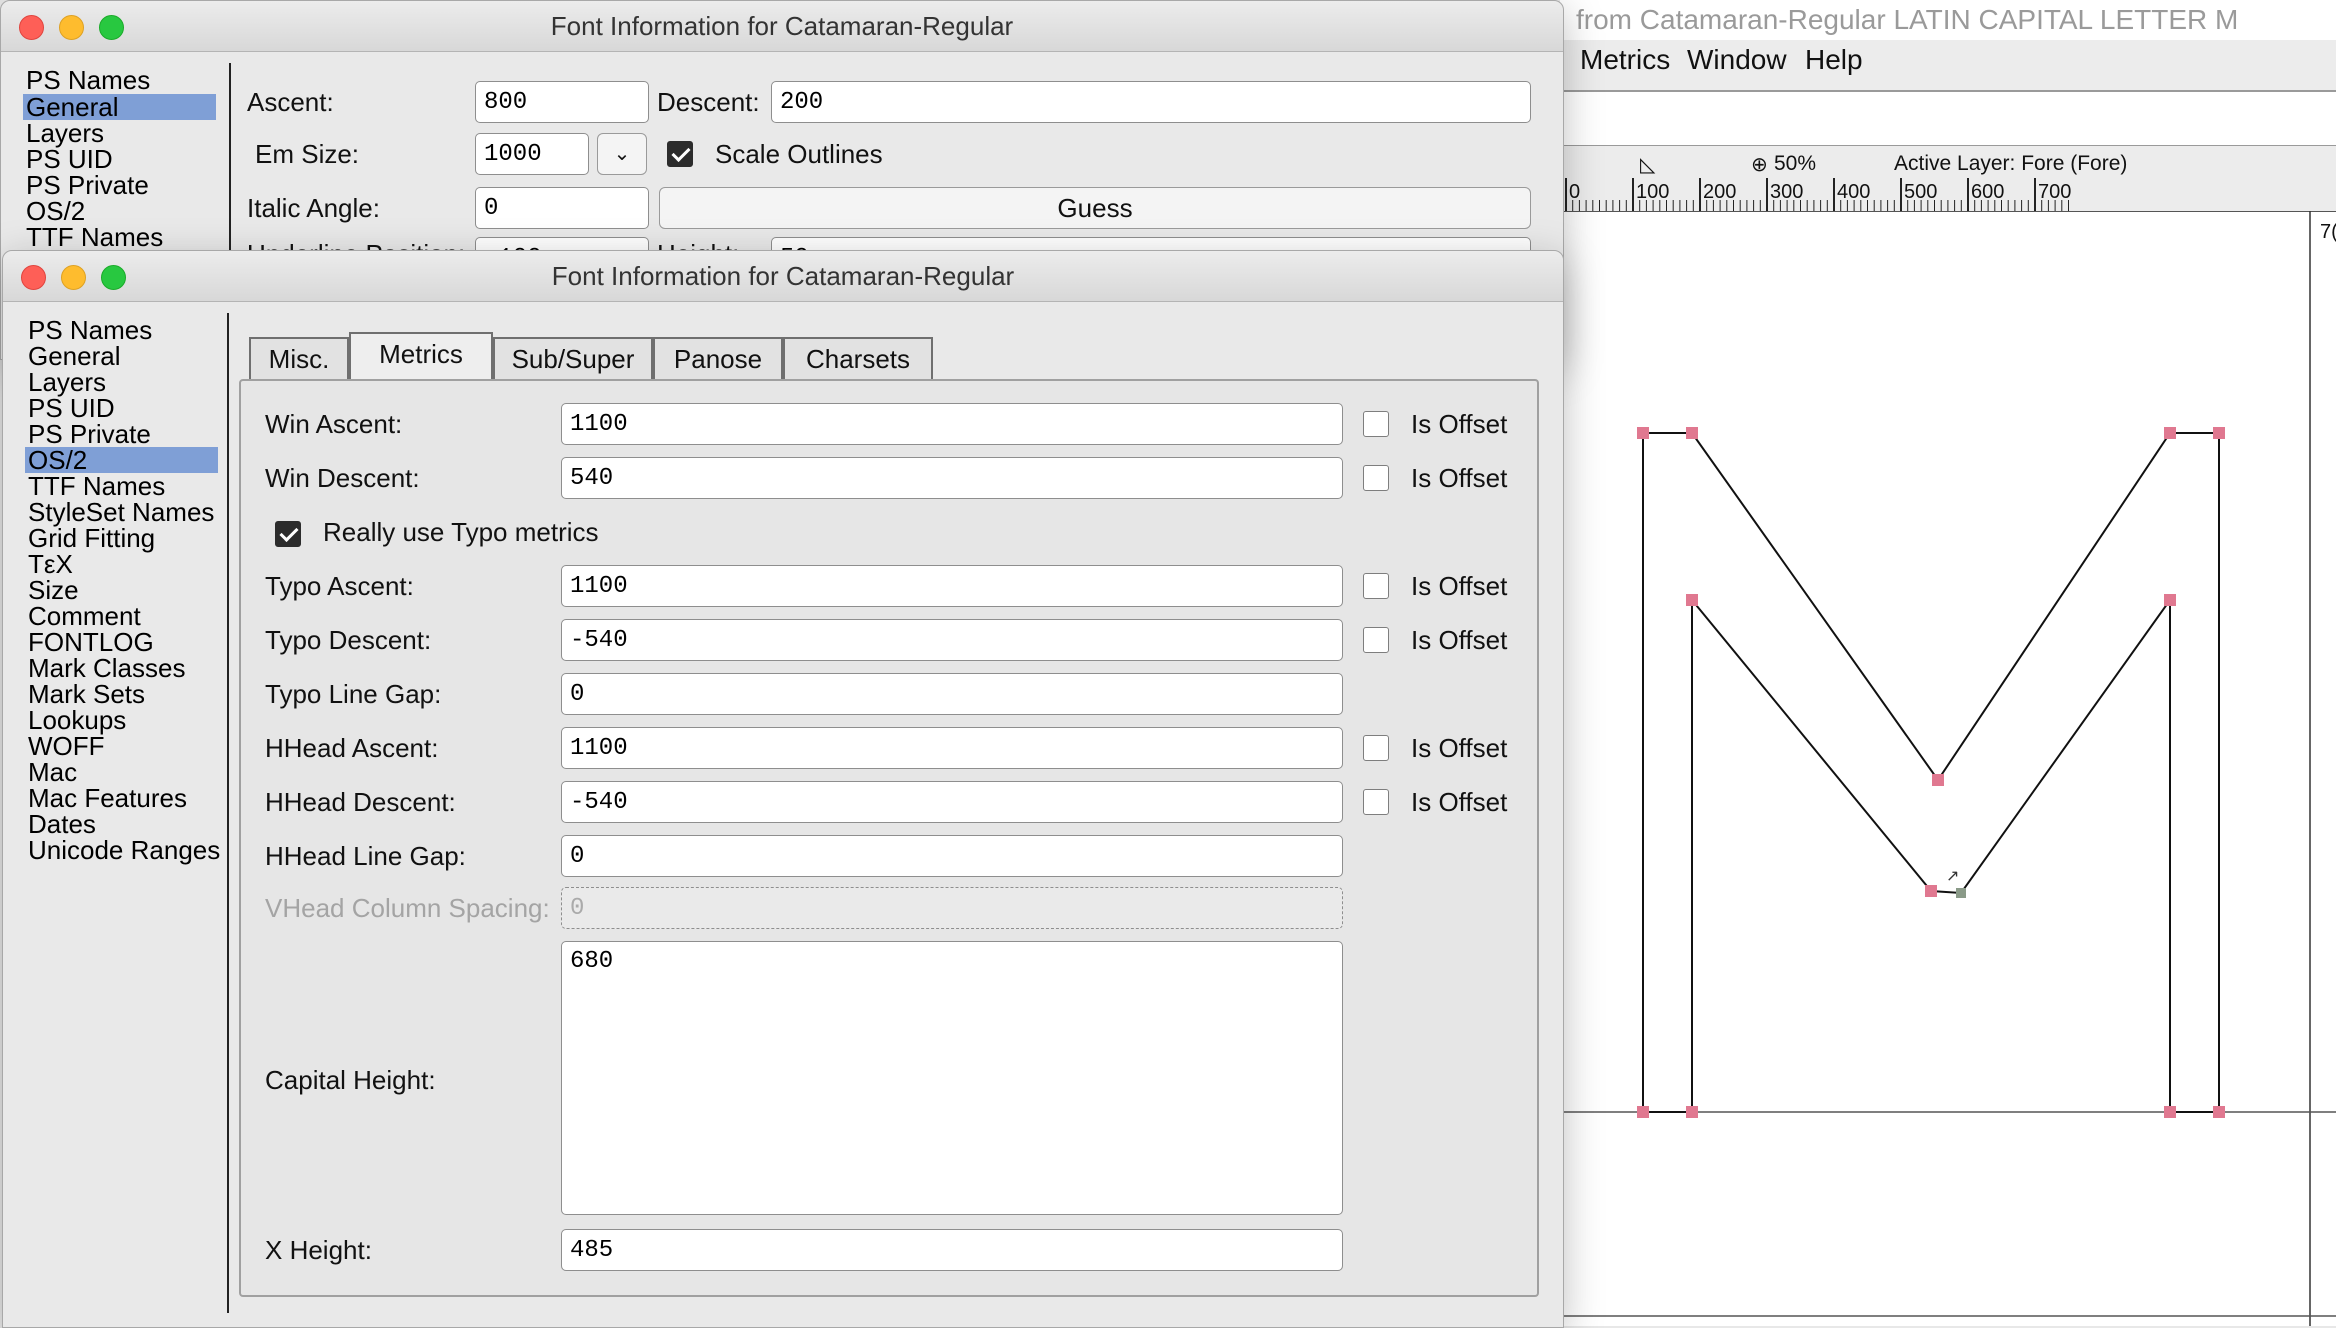 The height and width of the screenshot is (1328, 2336). What do you see at coordinates (532, 154) in the screenshot?
I see `em-size-input` at bounding box center [532, 154].